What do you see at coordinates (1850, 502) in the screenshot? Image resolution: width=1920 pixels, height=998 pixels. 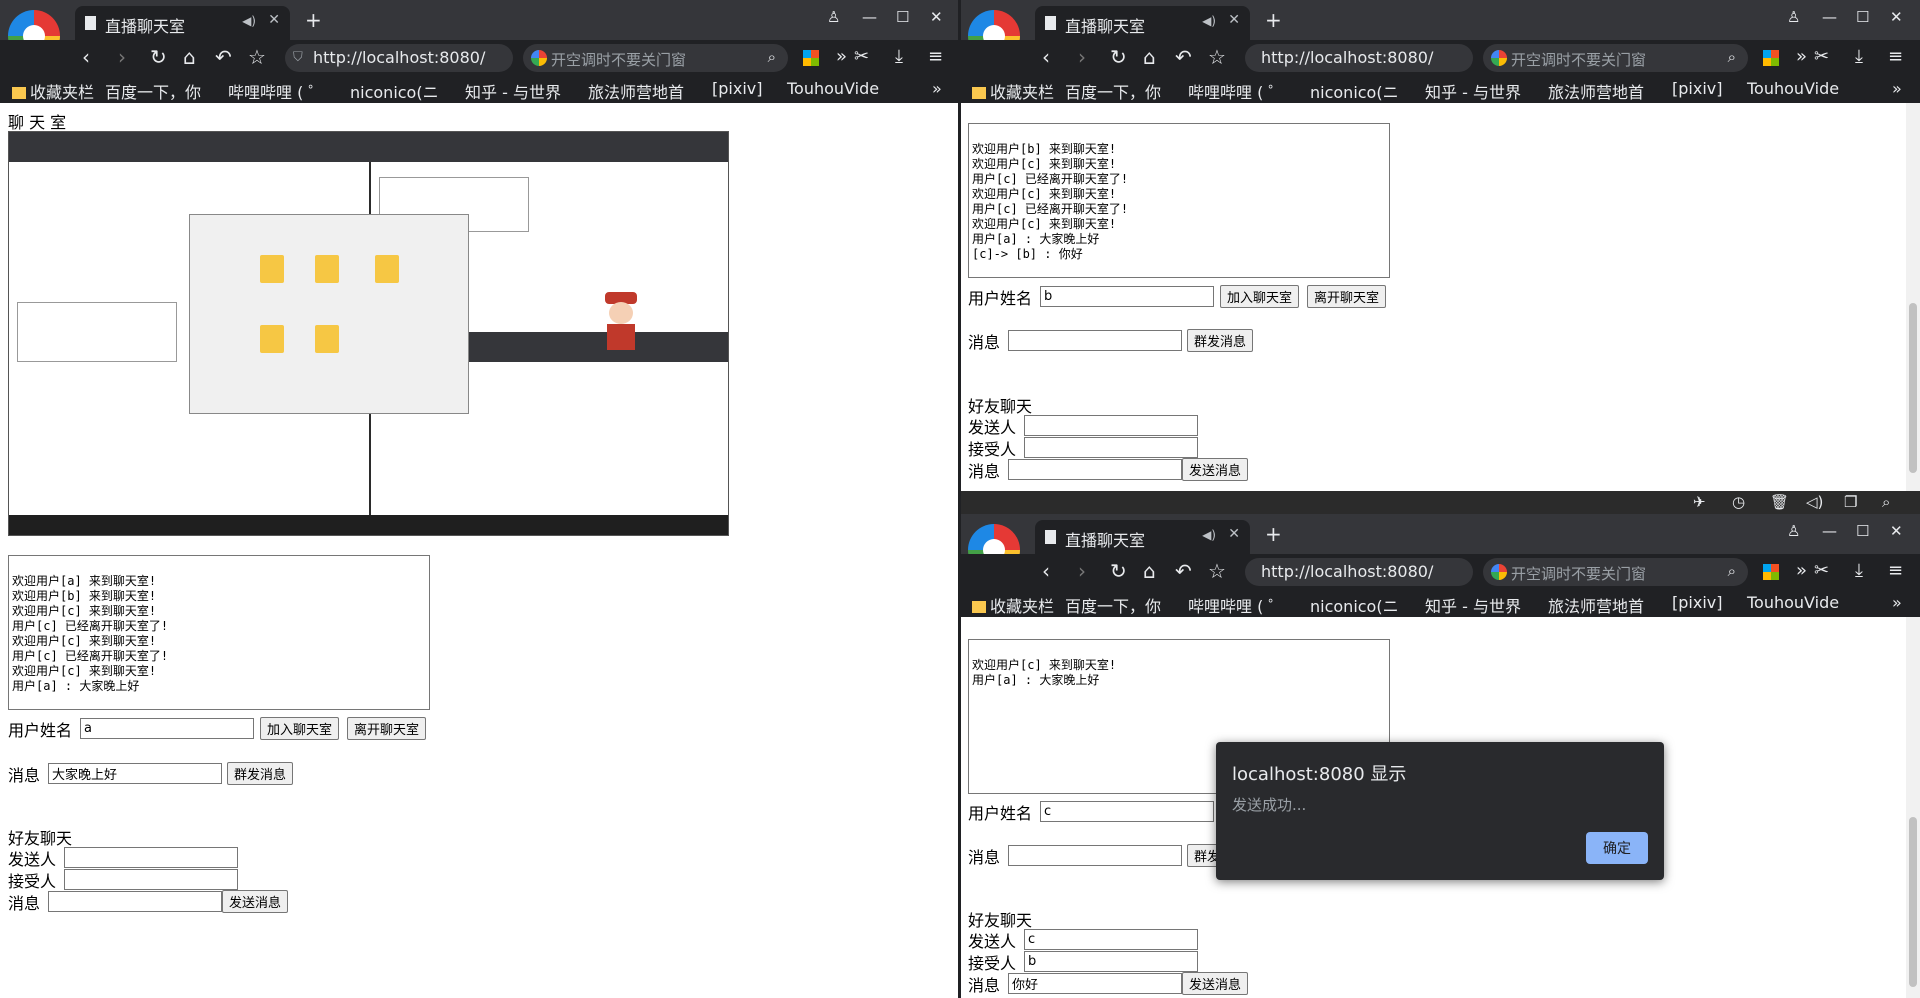 I see `window-icon: ❐` at bounding box center [1850, 502].